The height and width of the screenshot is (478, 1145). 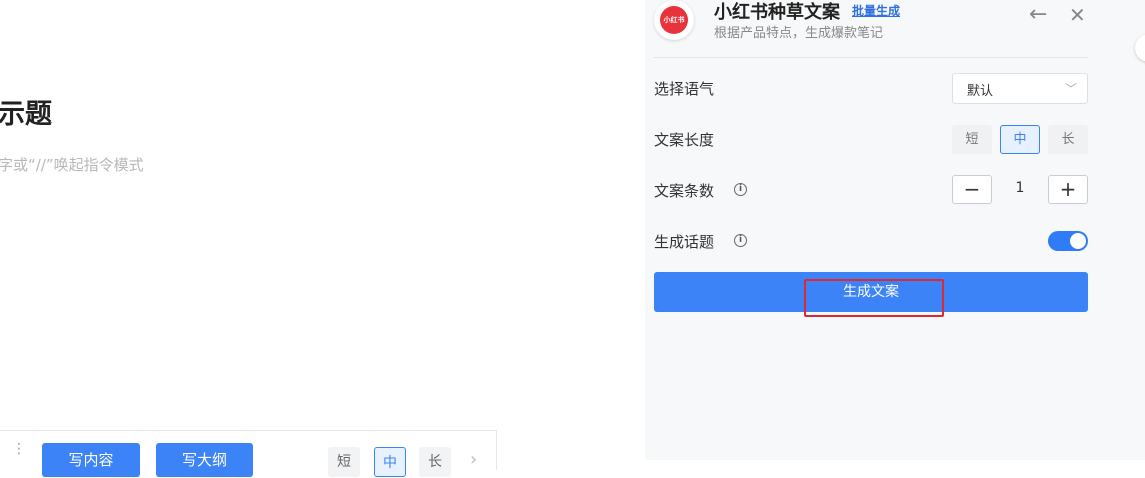 I want to click on app-logo: 小红书, so click(x=674, y=20).